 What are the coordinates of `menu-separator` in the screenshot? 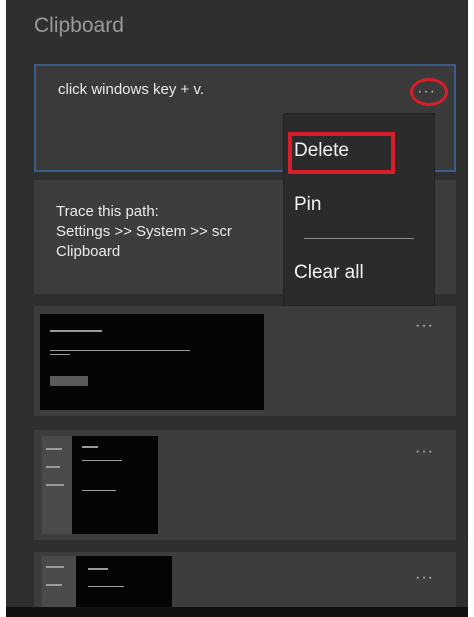 It's located at (359, 238).